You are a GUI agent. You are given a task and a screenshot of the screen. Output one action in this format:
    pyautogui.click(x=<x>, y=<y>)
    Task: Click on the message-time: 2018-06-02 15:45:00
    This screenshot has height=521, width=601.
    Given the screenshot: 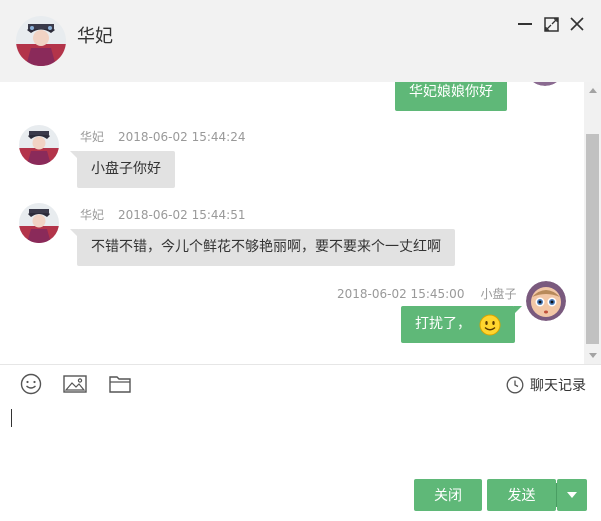 What is the action you would take?
    pyautogui.click(x=401, y=294)
    